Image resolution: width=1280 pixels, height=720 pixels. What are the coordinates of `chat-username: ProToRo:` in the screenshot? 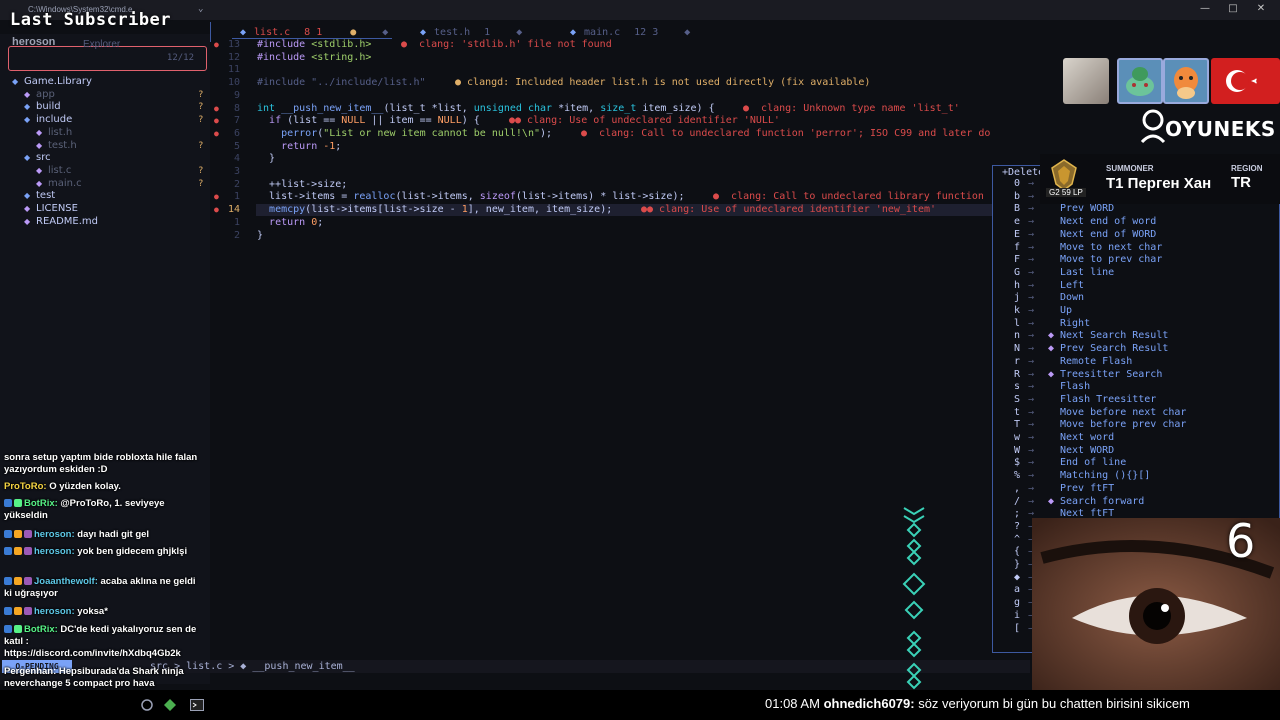 It's located at (25, 486).